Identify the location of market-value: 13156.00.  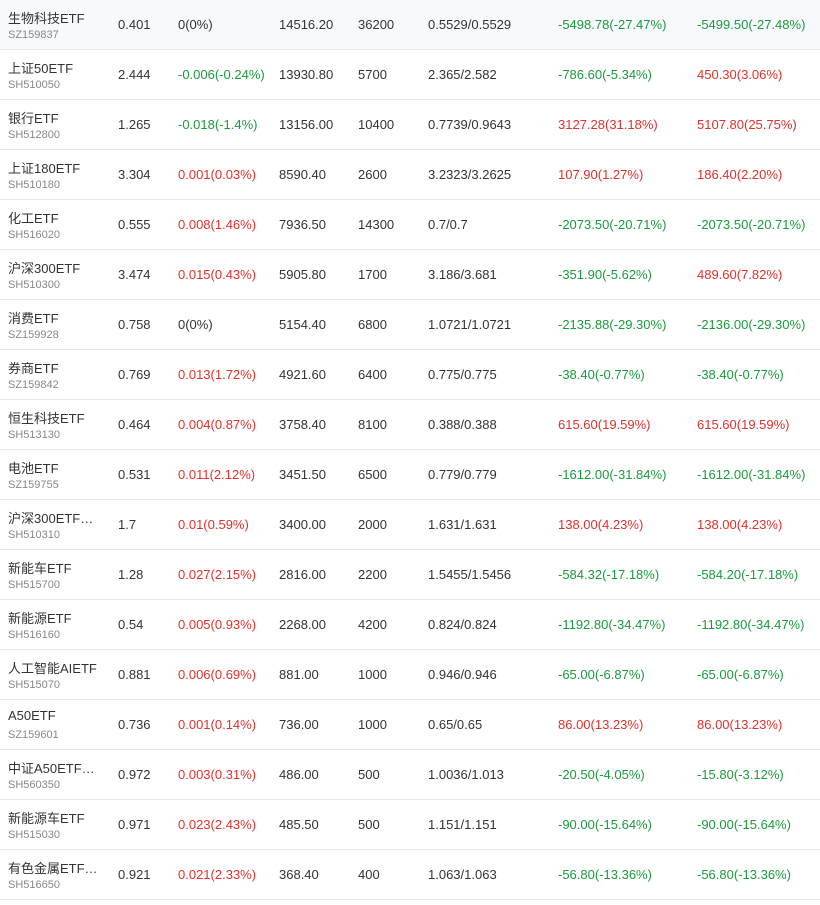
(306, 124).